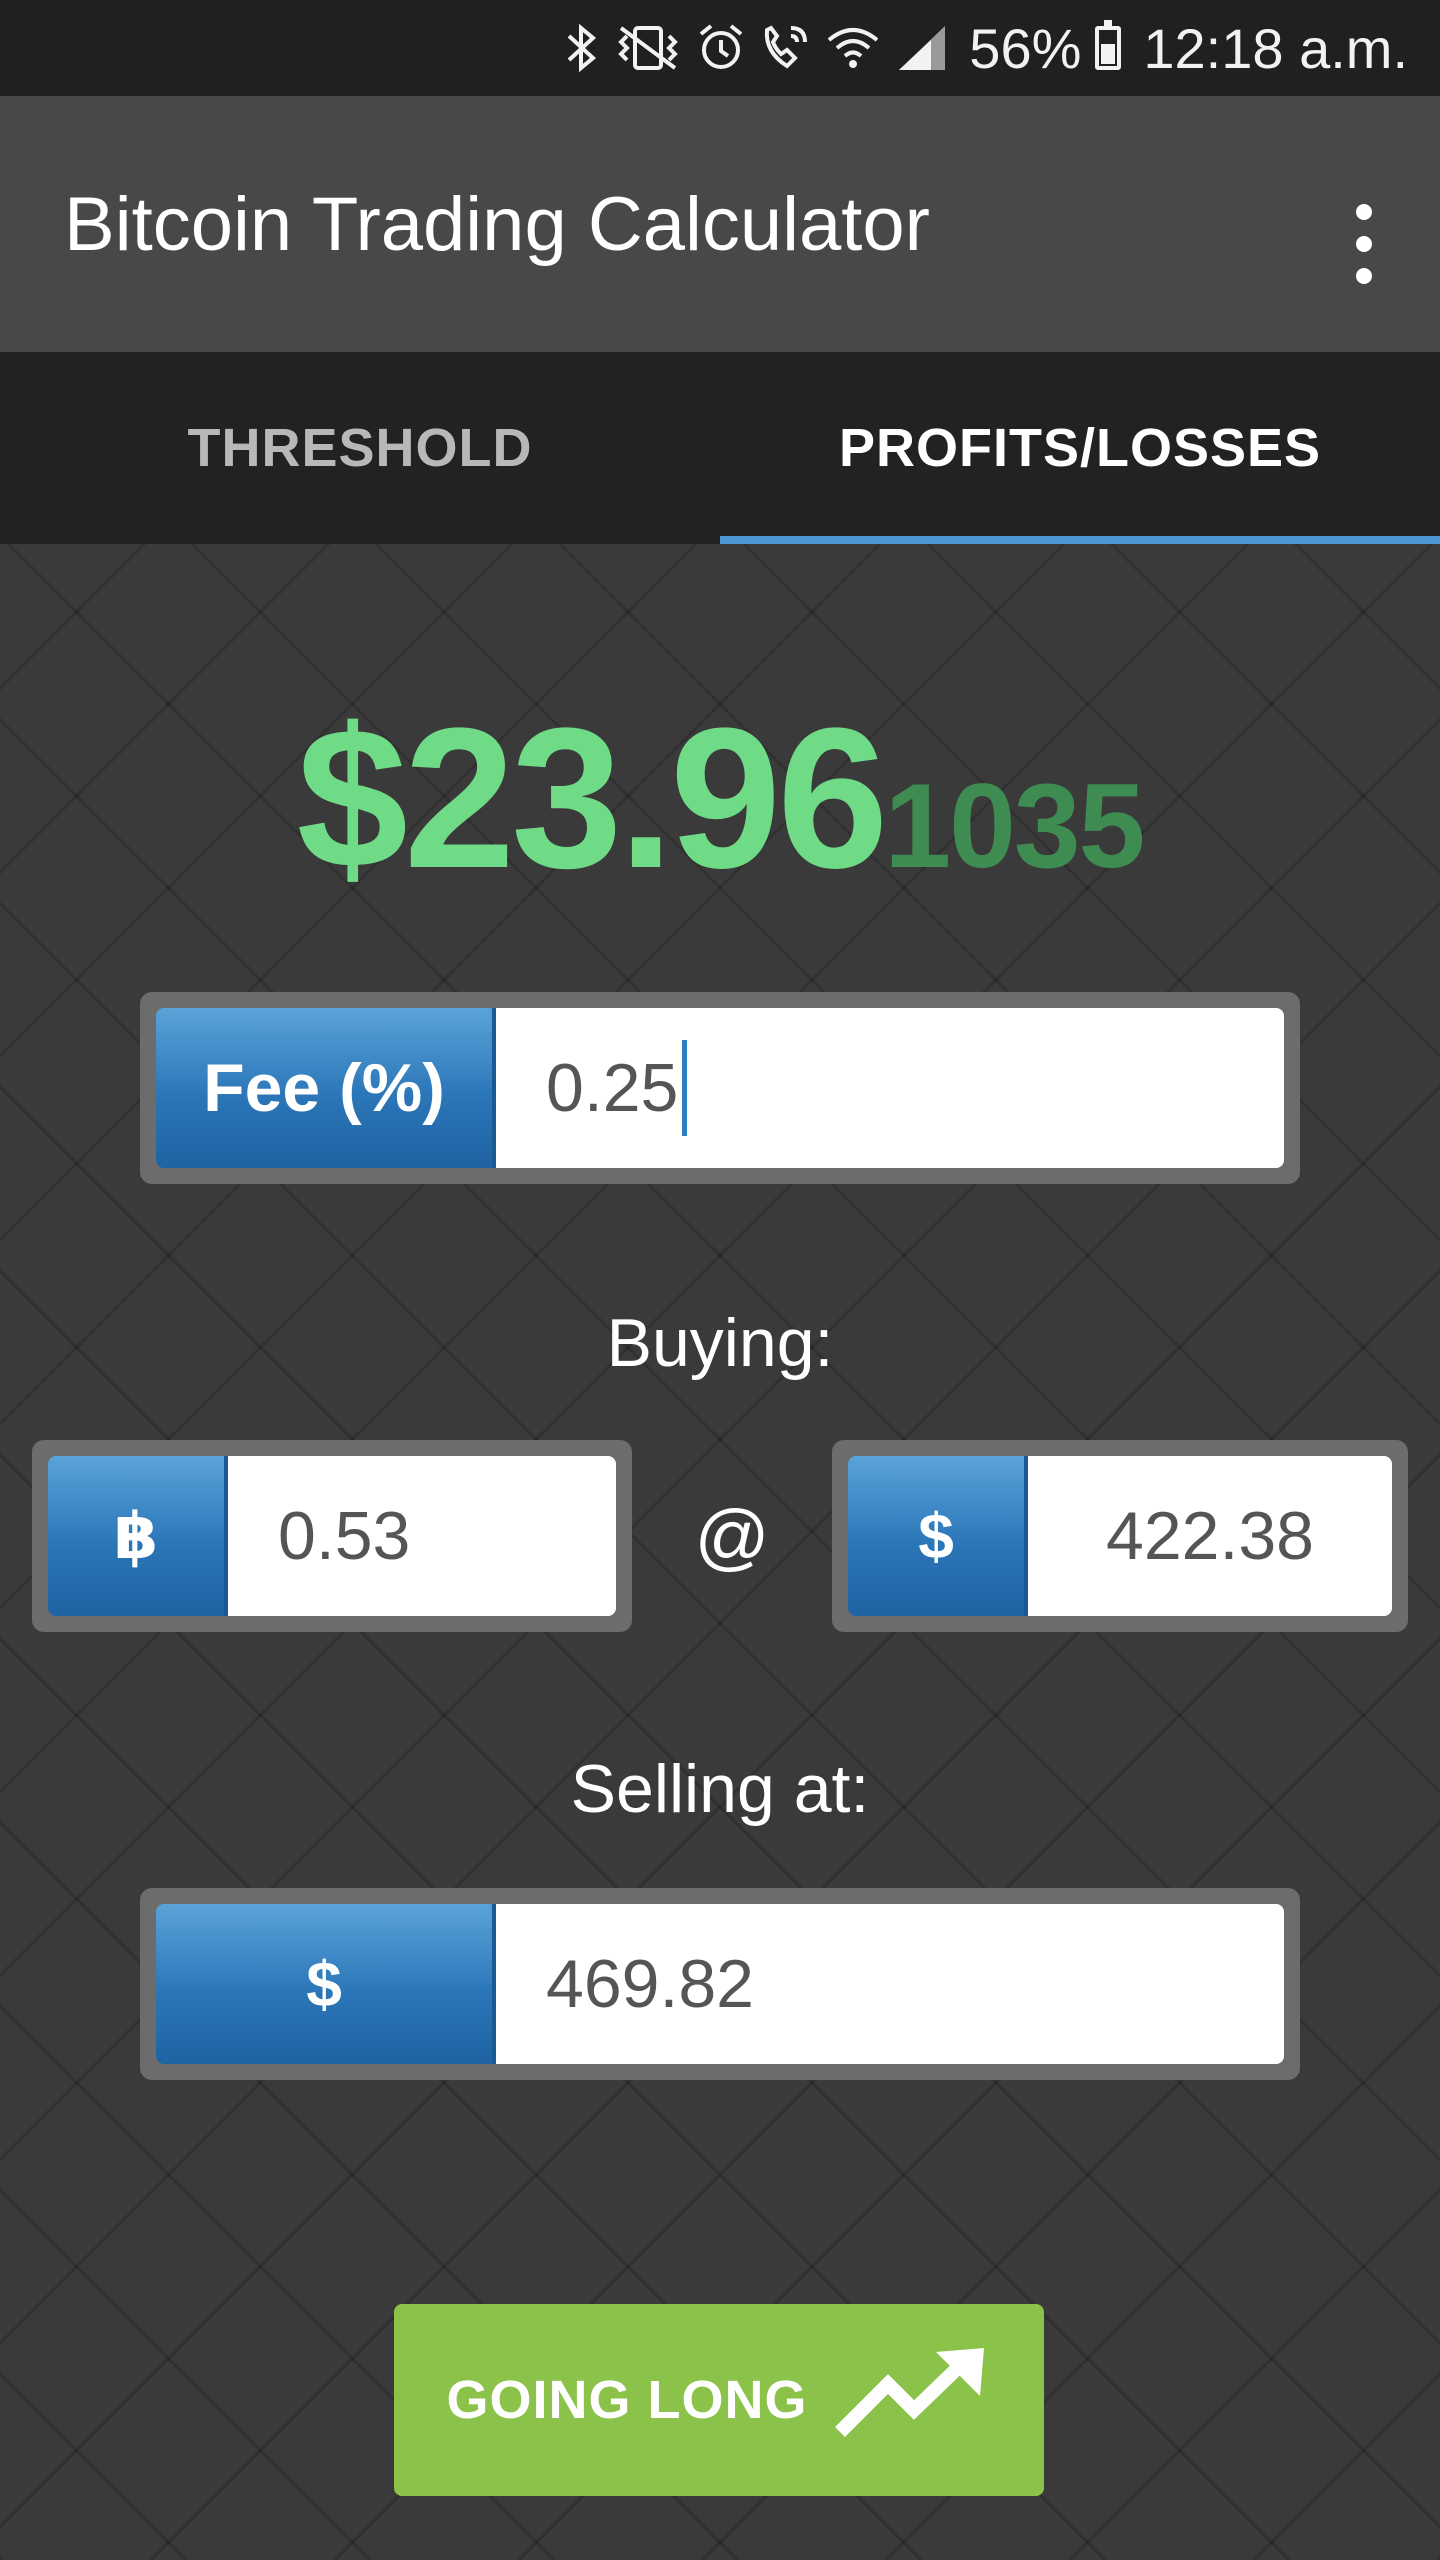 Image resolution: width=1440 pixels, height=2560 pixels. Describe the element at coordinates (326, 1088) in the screenshot. I see `fee-label: Fee (%)` at that location.